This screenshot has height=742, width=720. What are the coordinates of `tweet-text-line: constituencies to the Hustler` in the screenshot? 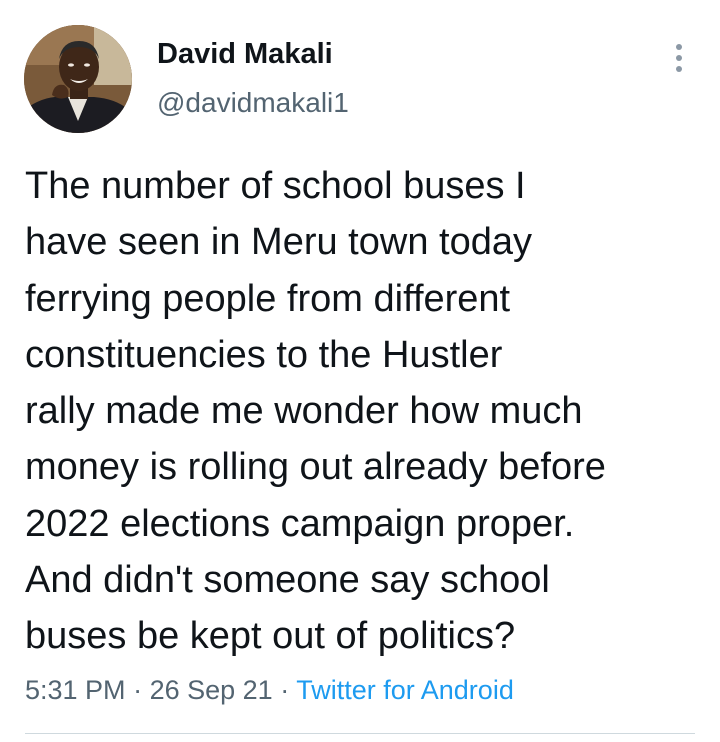 It's located at (264, 354).